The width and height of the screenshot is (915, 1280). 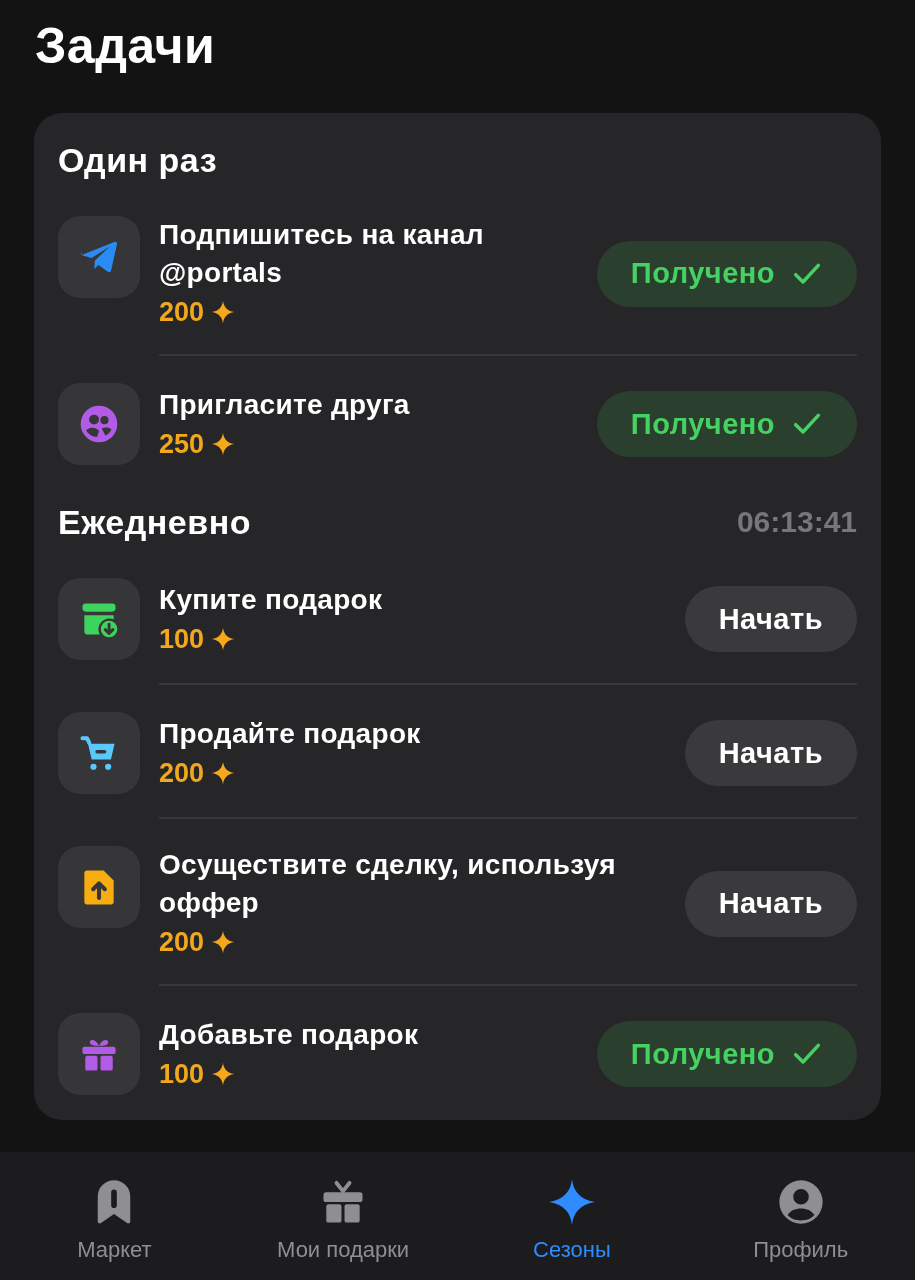 What do you see at coordinates (99, 424) in the screenshot?
I see `people-icon` at bounding box center [99, 424].